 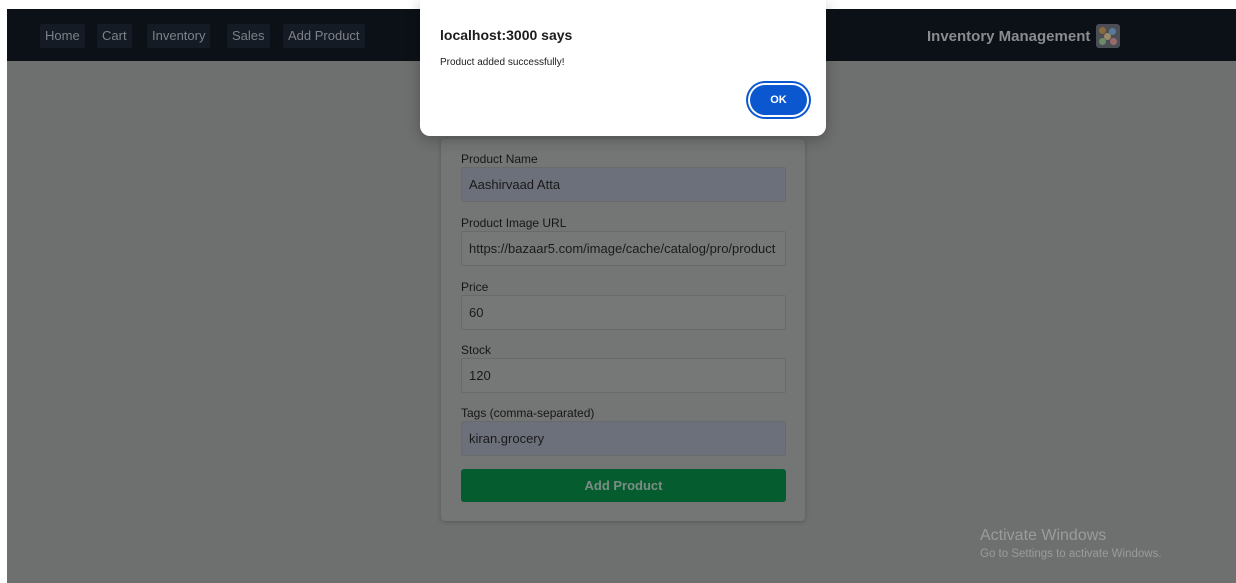 What do you see at coordinates (1043, 535) in the screenshot?
I see `watermark-title: Activate Windows` at bounding box center [1043, 535].